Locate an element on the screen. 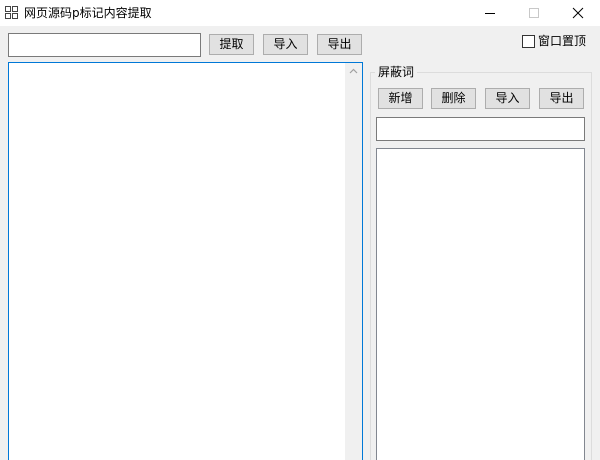 The height and width of the screenshot is (460, 600). import-block-words-button: 导入 is located at coordinates (507, 98).